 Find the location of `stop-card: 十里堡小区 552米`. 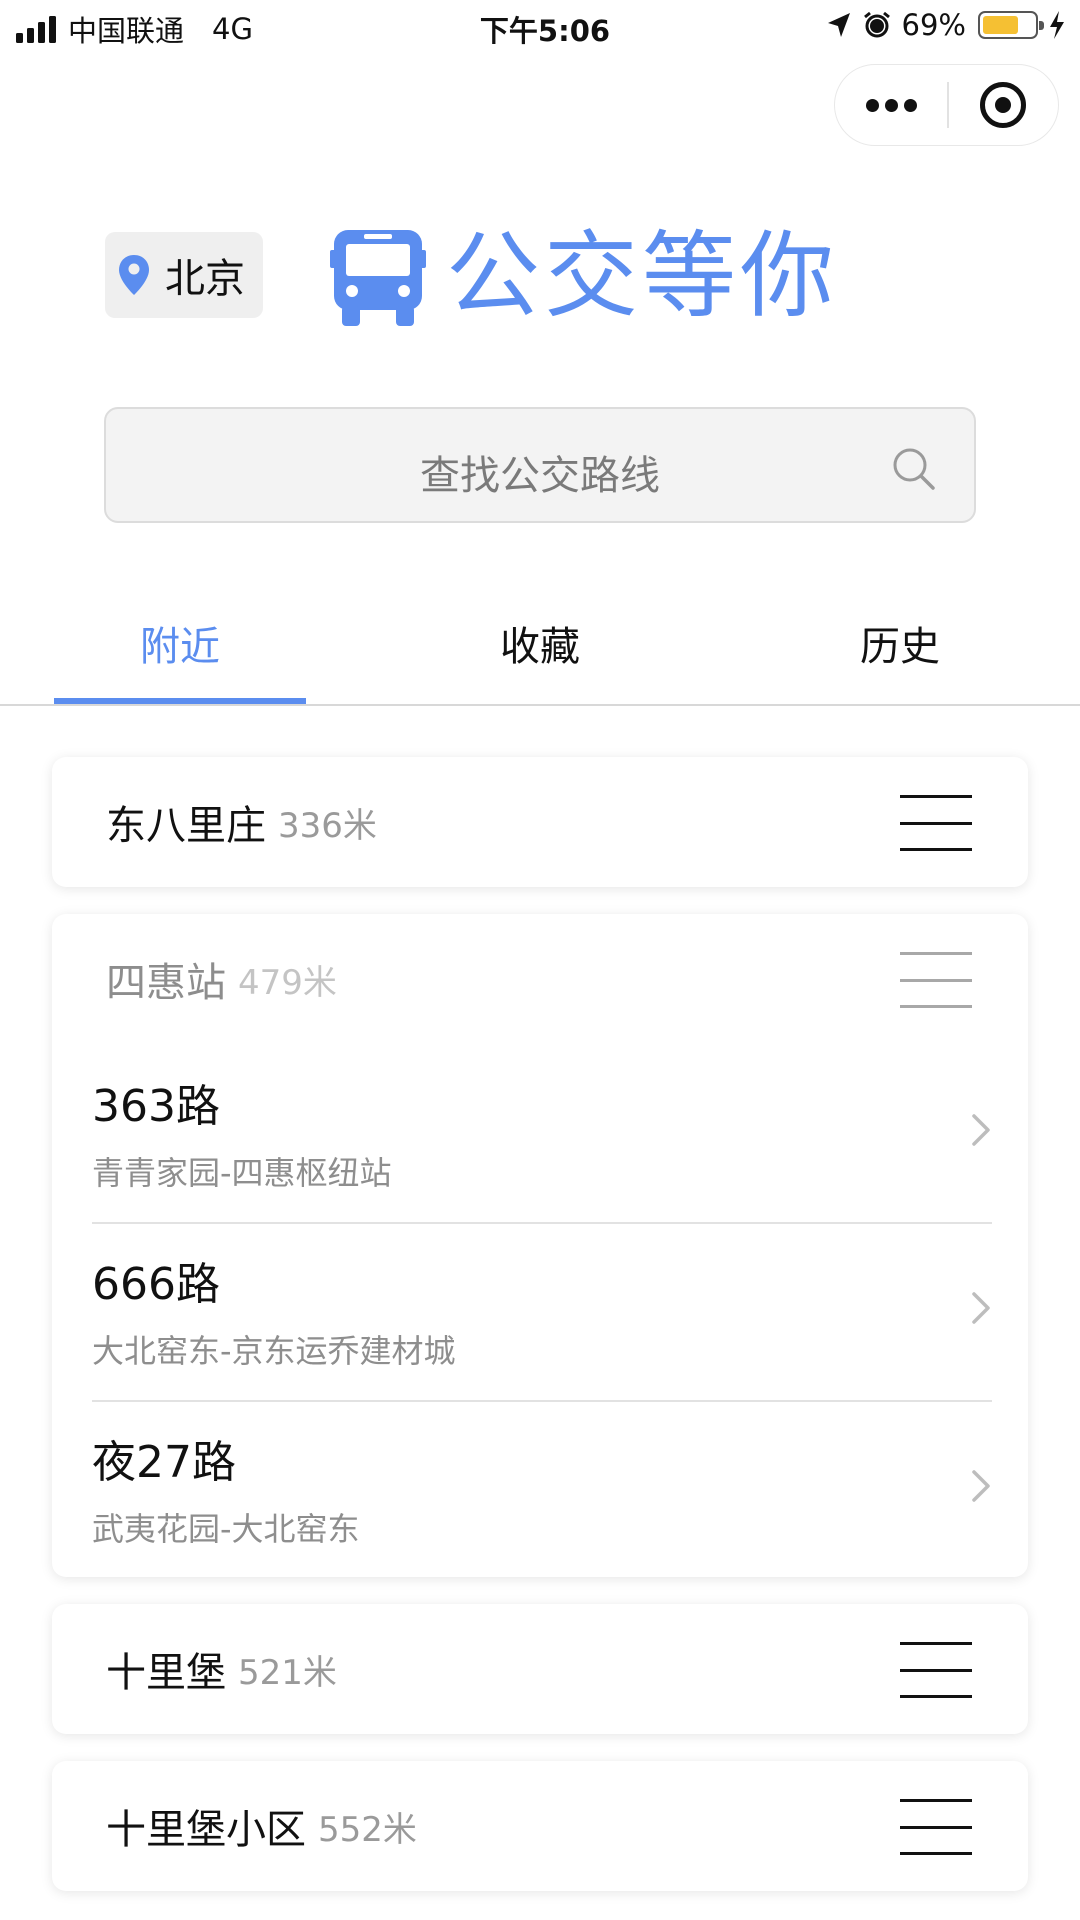

stop-card: 十里堡小区 552米 is located at coordinates (540, 1826).